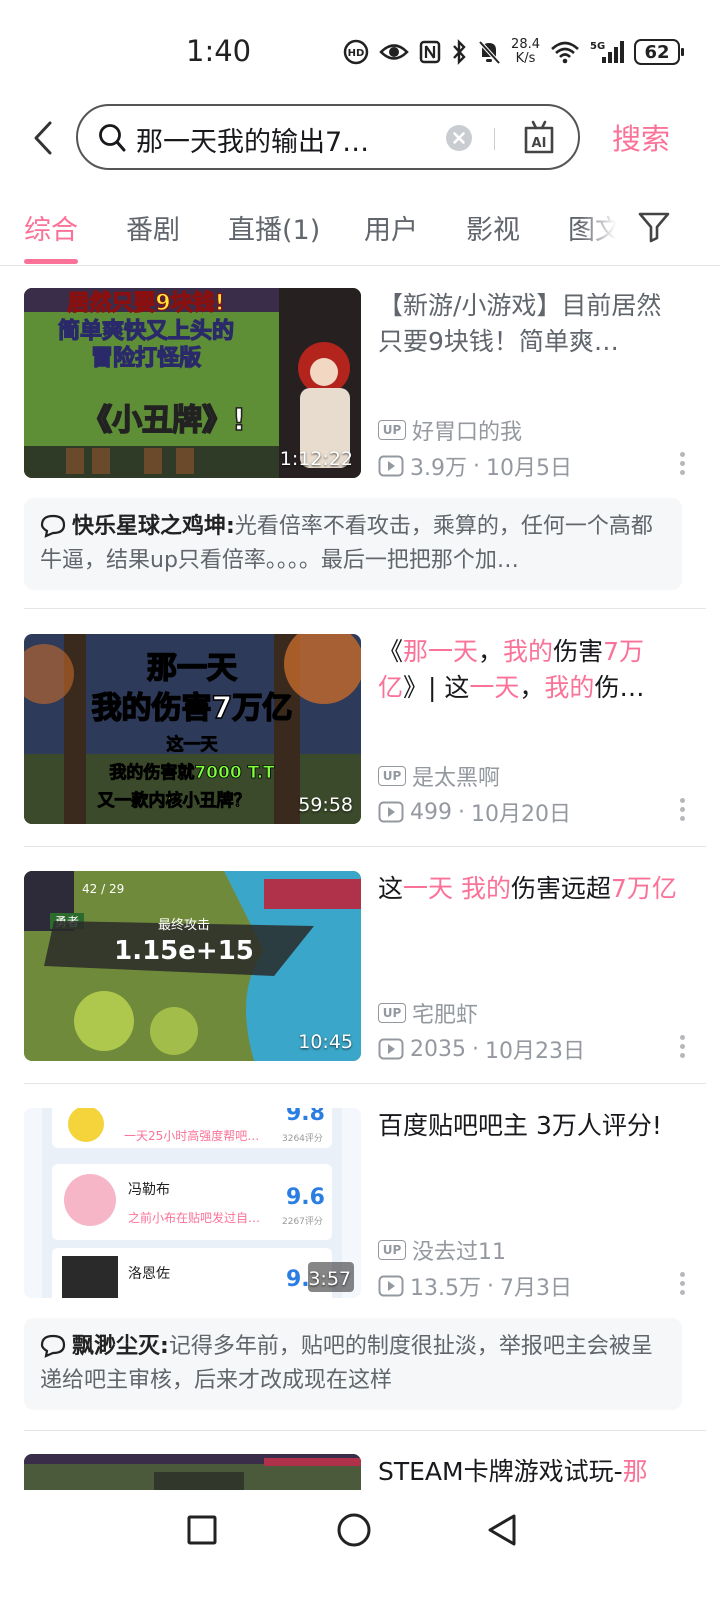  I want to click on stats-line: 2035 · 10月23日, so click(481, 1049).